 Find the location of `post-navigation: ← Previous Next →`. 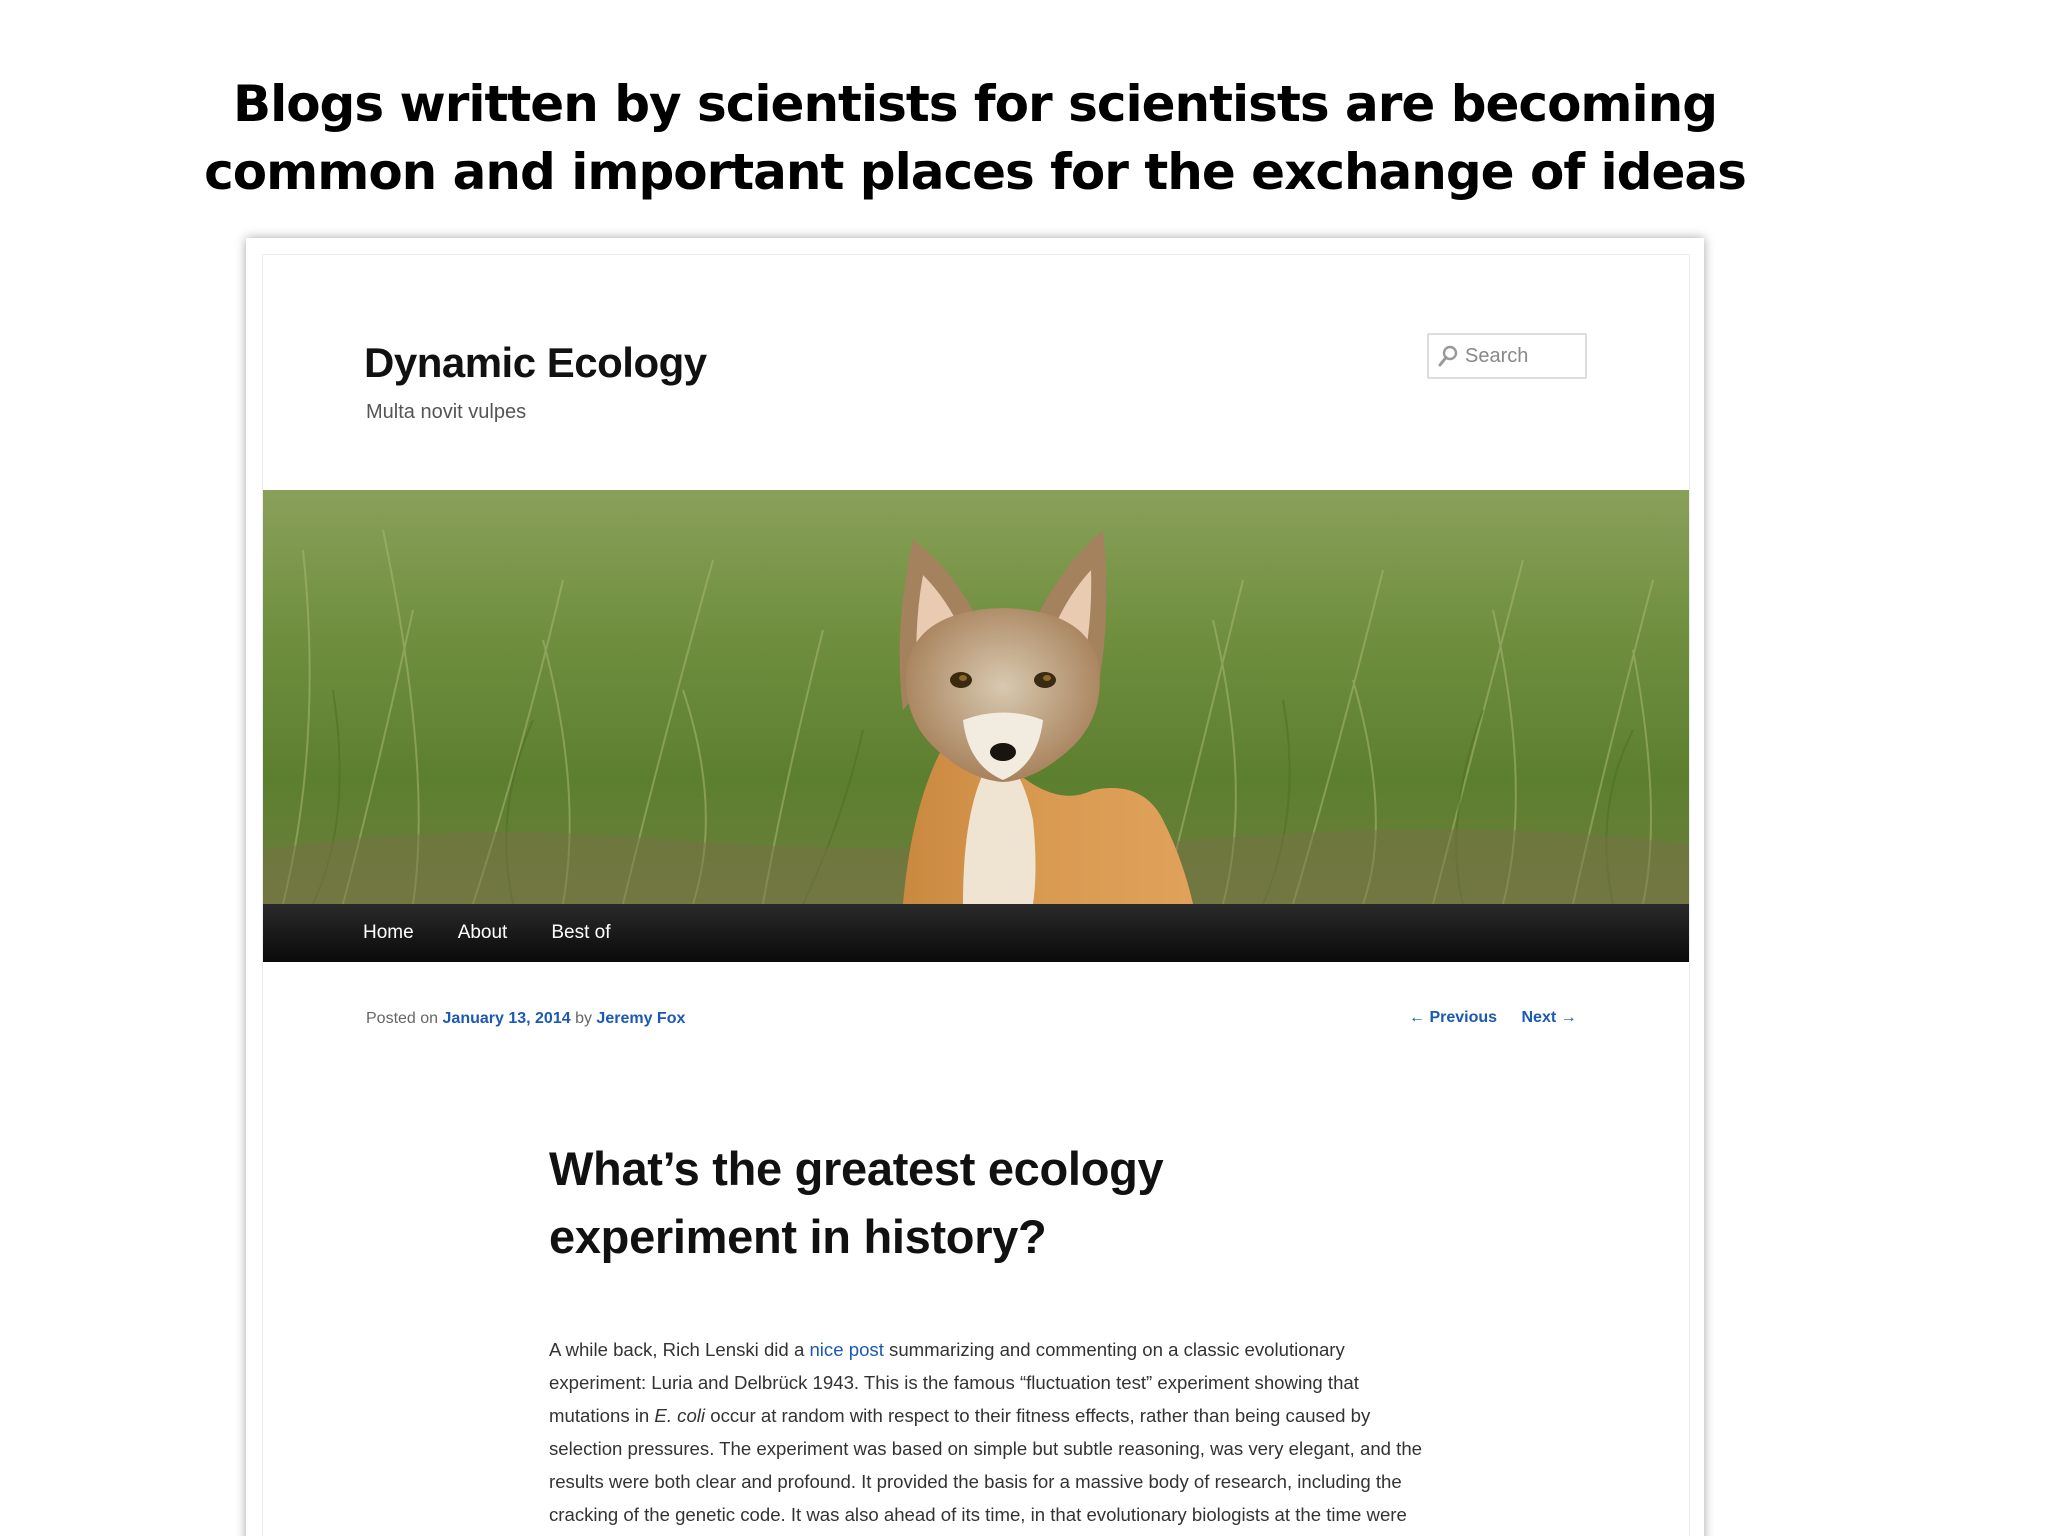

post-navigation: ← Previous Next → is located at coordinates (1493, 1018).